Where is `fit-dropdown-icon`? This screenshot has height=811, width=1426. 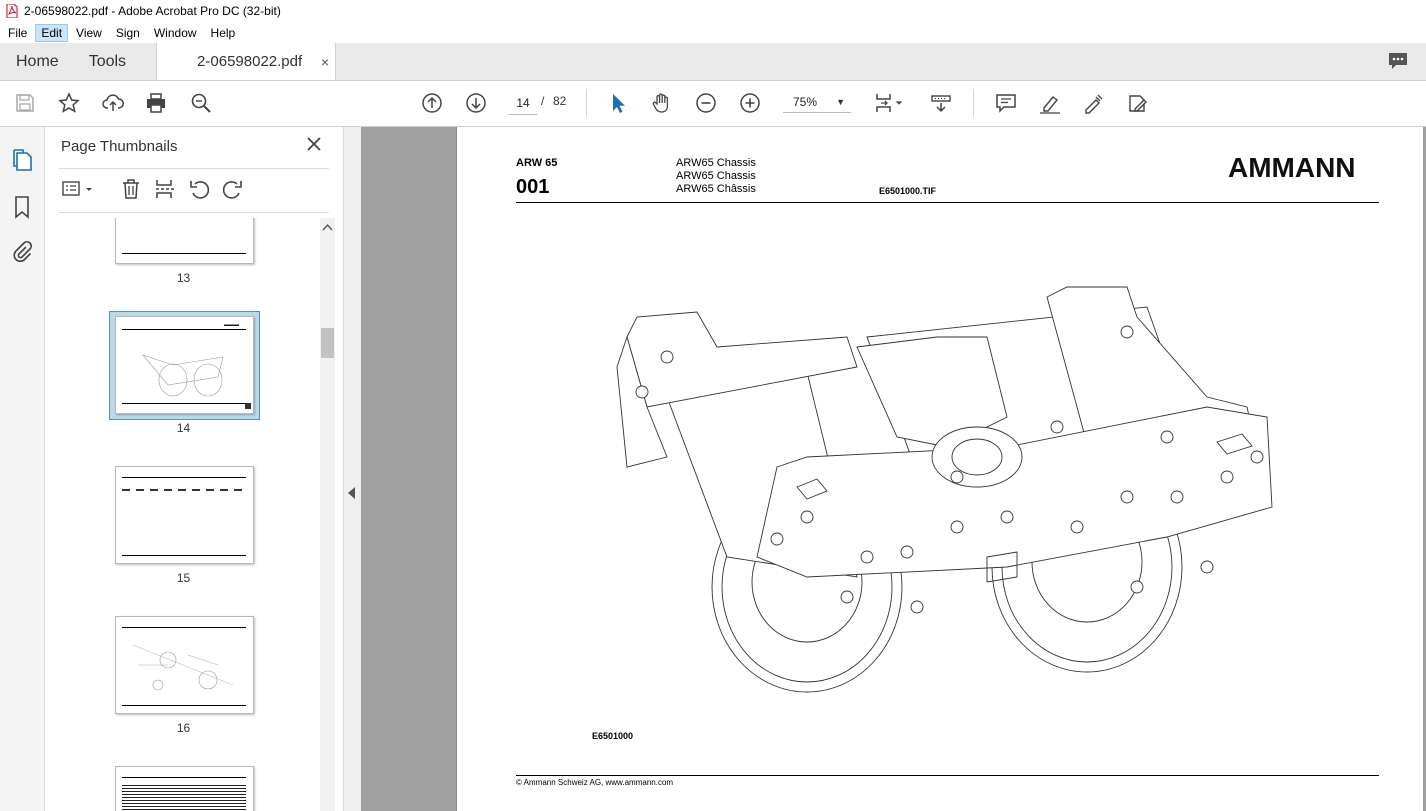
fit-dropdown-icon is located at coordinates (899, 103).